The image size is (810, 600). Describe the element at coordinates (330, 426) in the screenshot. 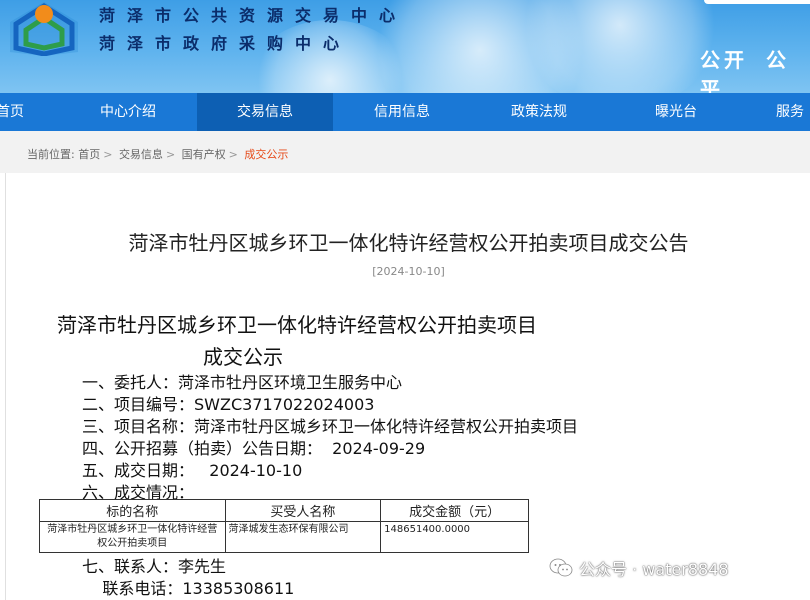

I see `info-project-name: 三、项目名称：菏泽市牡丹区城乡环卫一体化特许经营权公开拍卖项目` at that location.